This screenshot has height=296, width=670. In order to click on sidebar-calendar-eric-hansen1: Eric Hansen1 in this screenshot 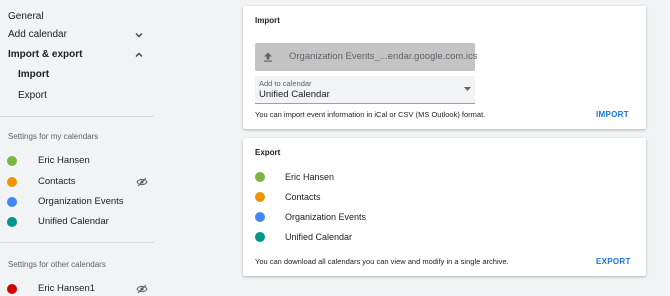, I will do `click(77, 287)`.